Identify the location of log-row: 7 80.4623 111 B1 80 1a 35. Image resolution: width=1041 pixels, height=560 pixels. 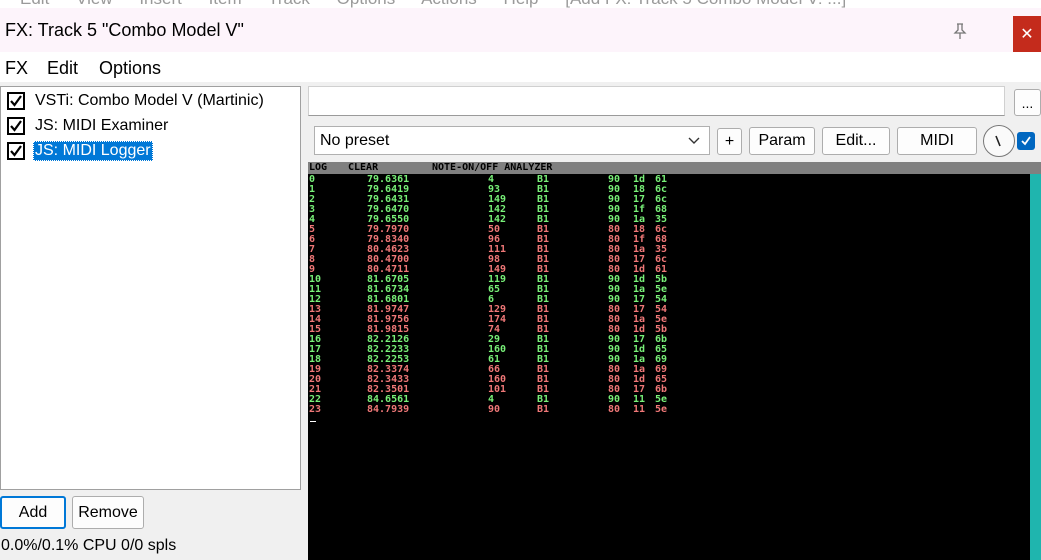
(668, 250).